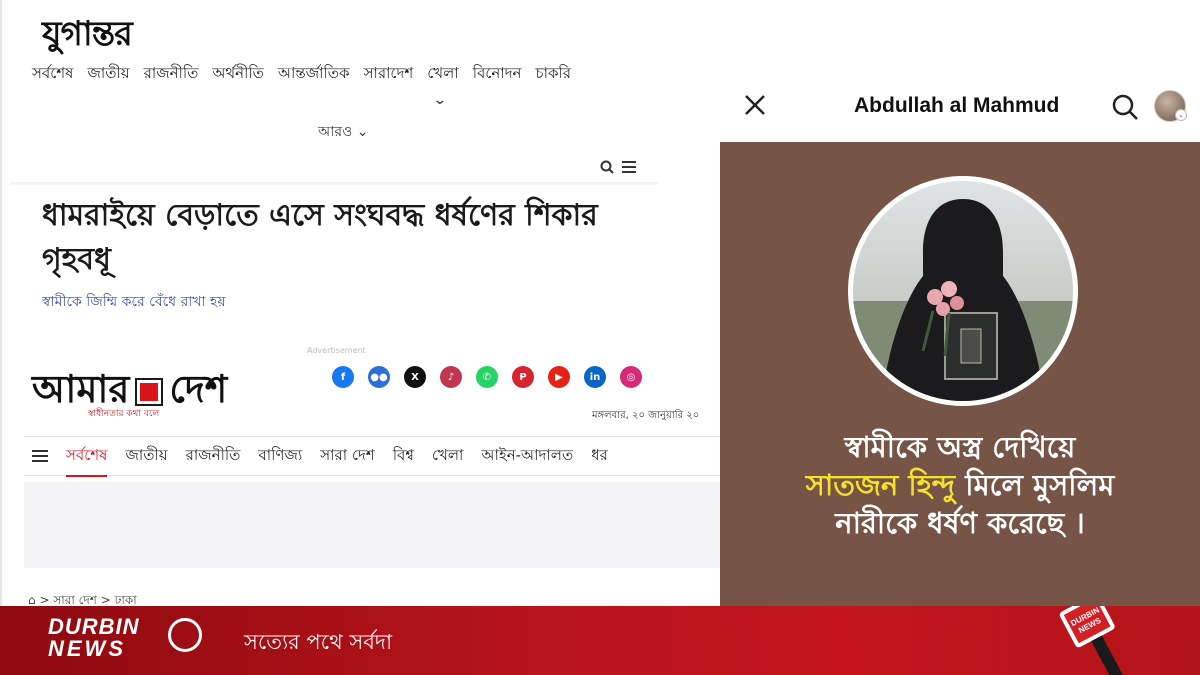  Describe the element at coordinates (372, 525) in the screenshot. I see `ad-placeholder` at that location.